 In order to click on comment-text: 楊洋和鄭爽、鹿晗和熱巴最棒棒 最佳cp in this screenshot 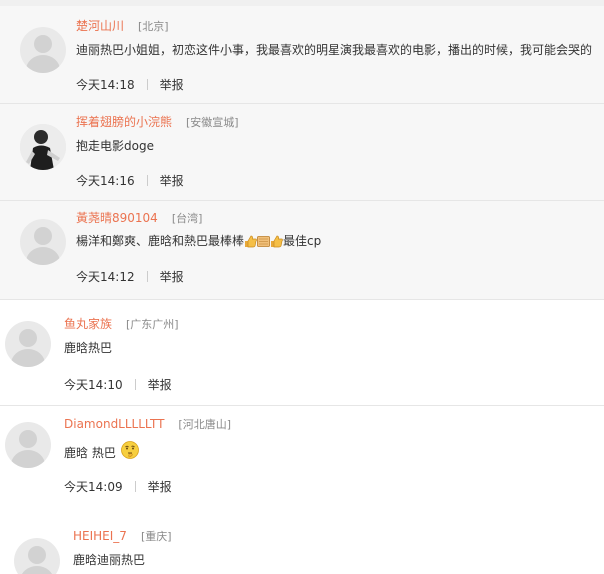, I will do `click(198, 242)`.